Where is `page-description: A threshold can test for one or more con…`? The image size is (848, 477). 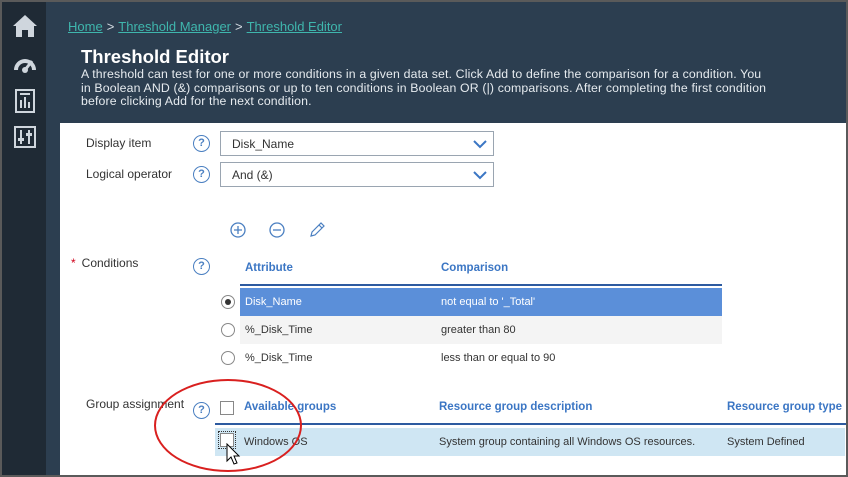 page-description: A threshold can test for one or more con… is located at coordinates (424, 88).